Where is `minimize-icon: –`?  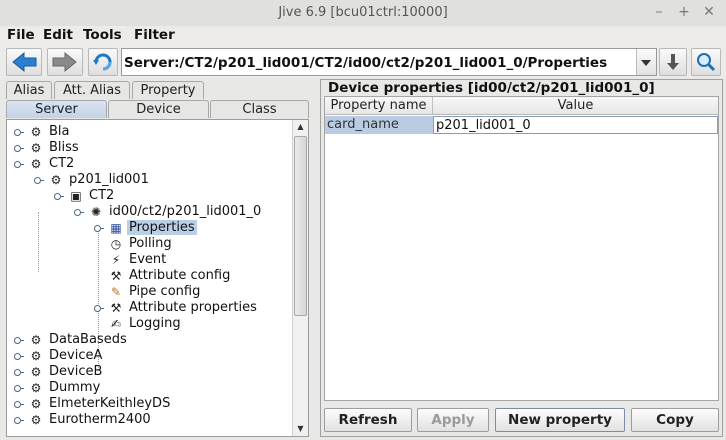
minimize-icon: – is located at coordinates (659, 12).